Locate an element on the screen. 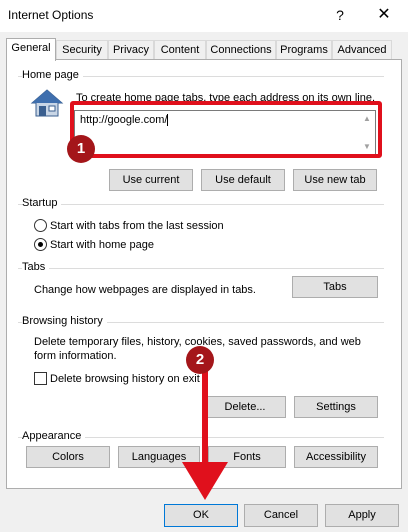 The height and width of the screenshot is (532, 408). use-current-button: Use current is located at coordinates (151, 180).